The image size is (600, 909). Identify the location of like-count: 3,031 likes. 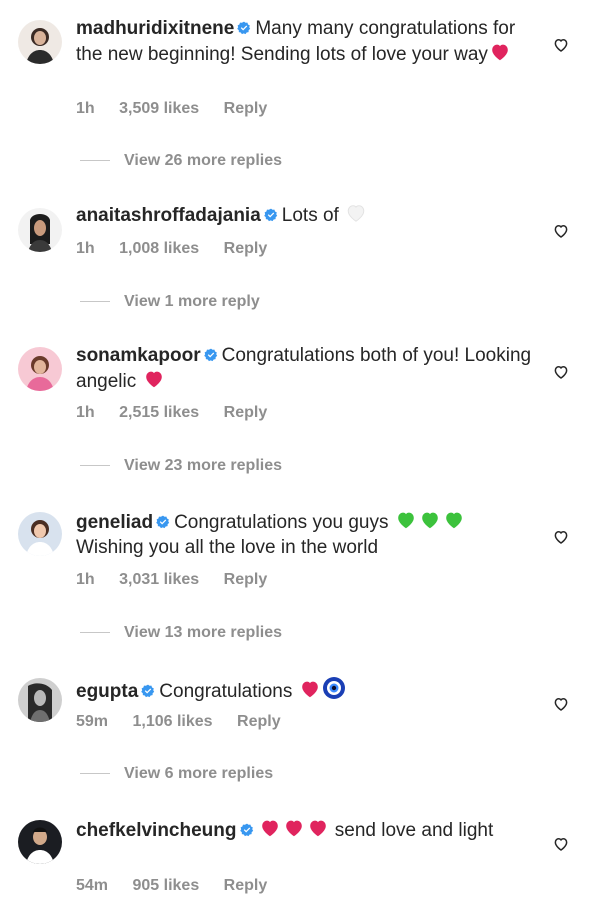
(159, 579).